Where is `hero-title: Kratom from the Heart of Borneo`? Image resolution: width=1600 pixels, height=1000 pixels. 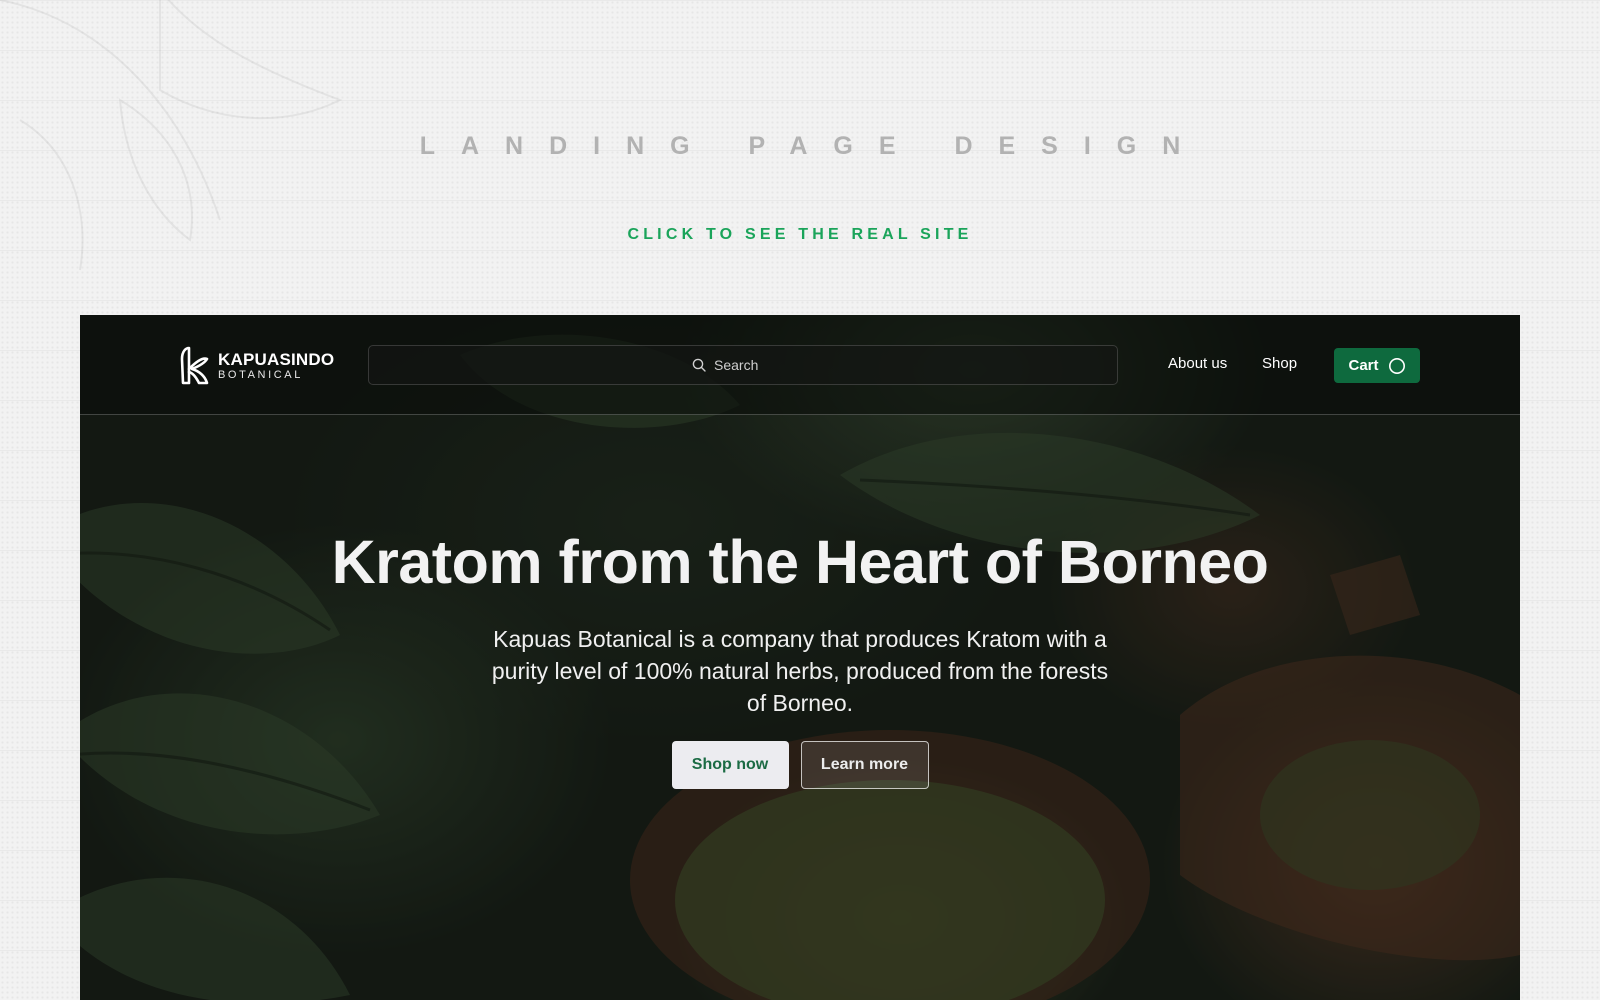 hero-title: Kratom from the Heart of Borneo is located at coordinates (800, 562).